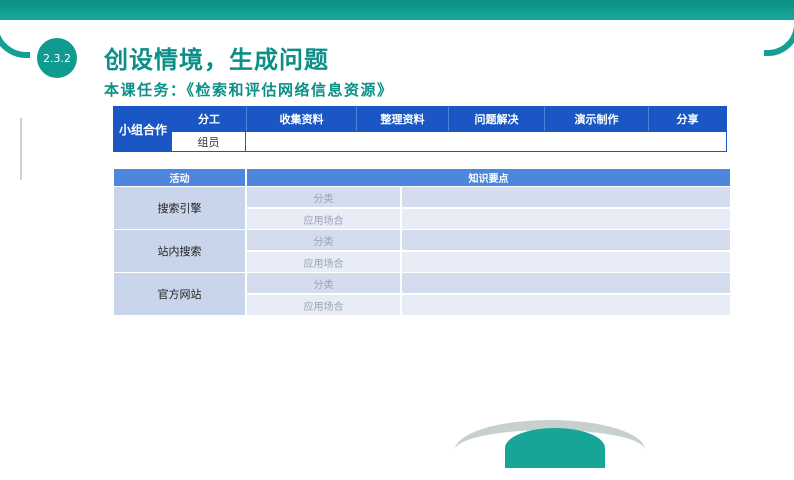 The width and height of the screenshot is (794, 480). Describe the element at coordinates (779, 32) in the screenshot. I see `corner-decoration-right` at that location.